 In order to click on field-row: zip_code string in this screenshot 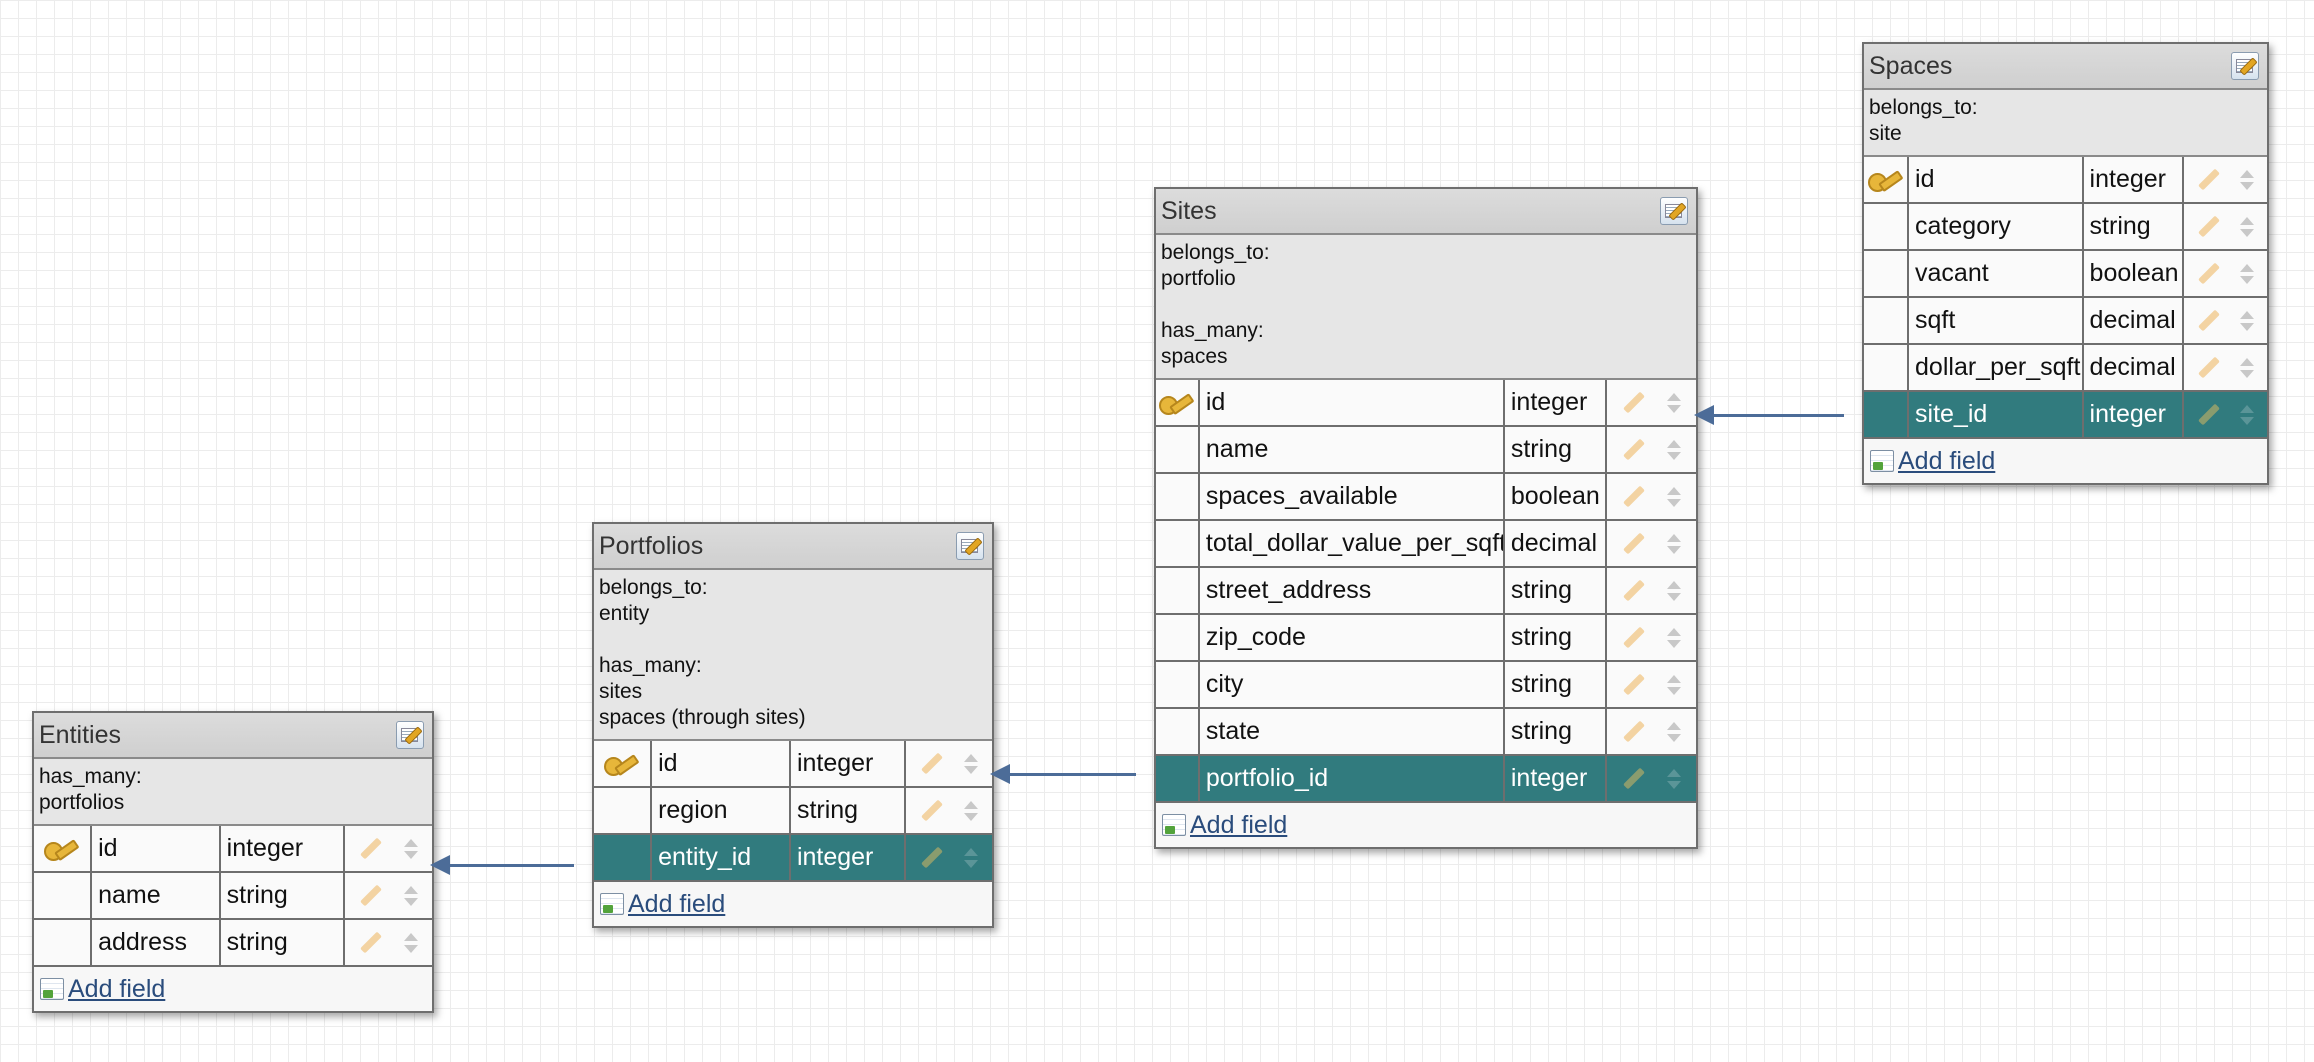, I will do `click(1426, 638)`.